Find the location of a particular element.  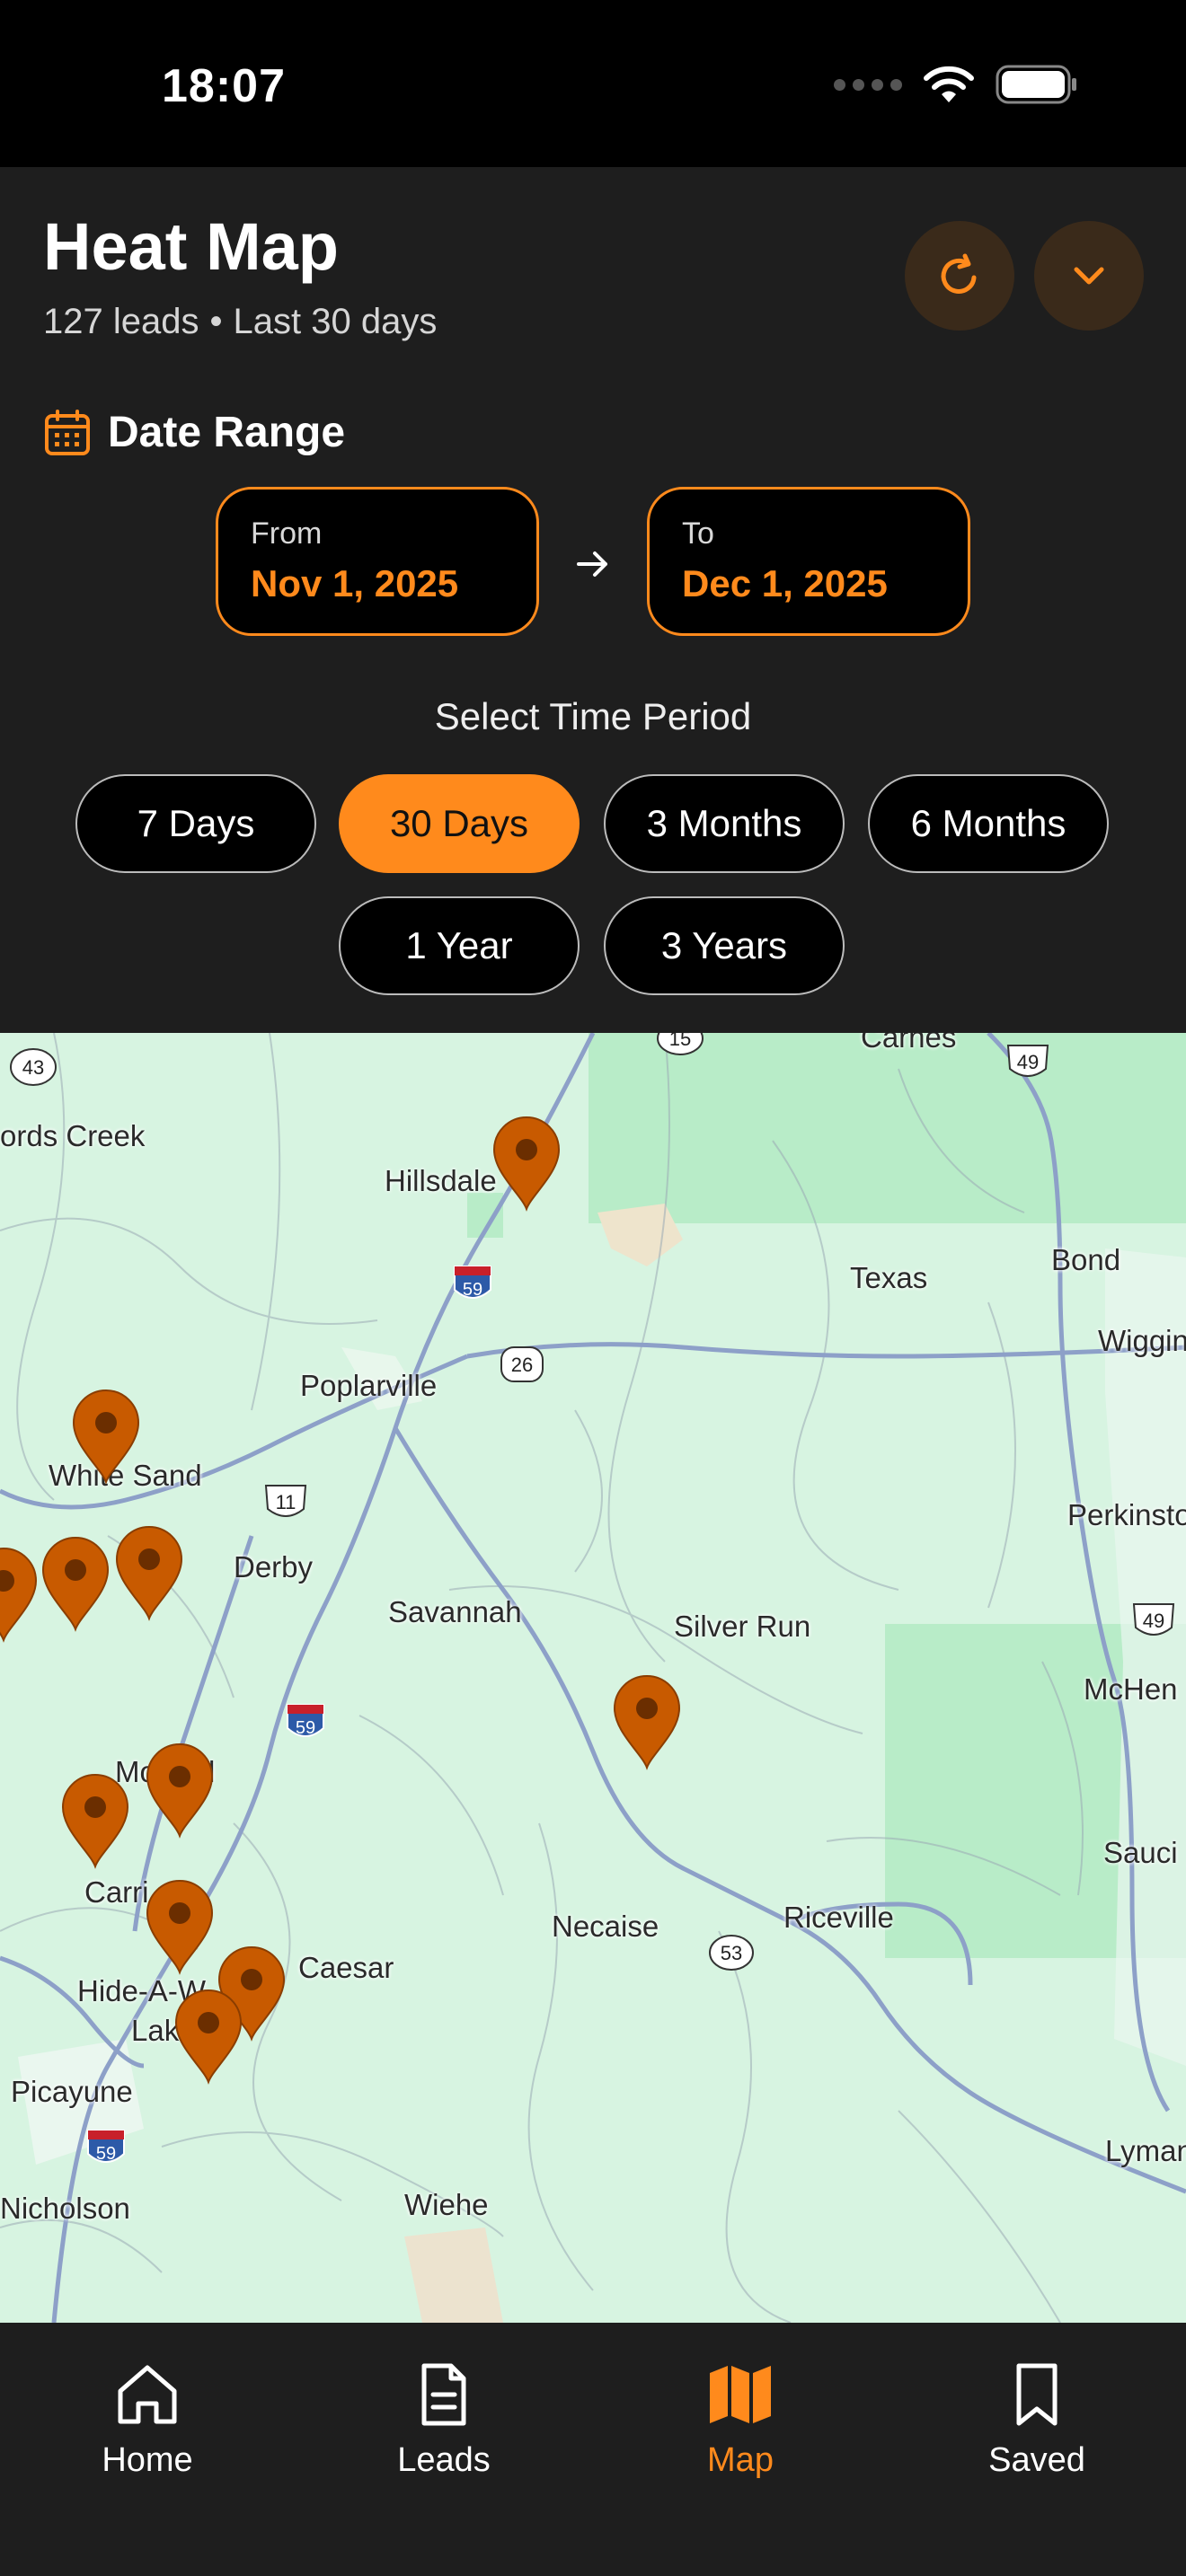

svg-text: 53 is located at coordinates (731, 1953).